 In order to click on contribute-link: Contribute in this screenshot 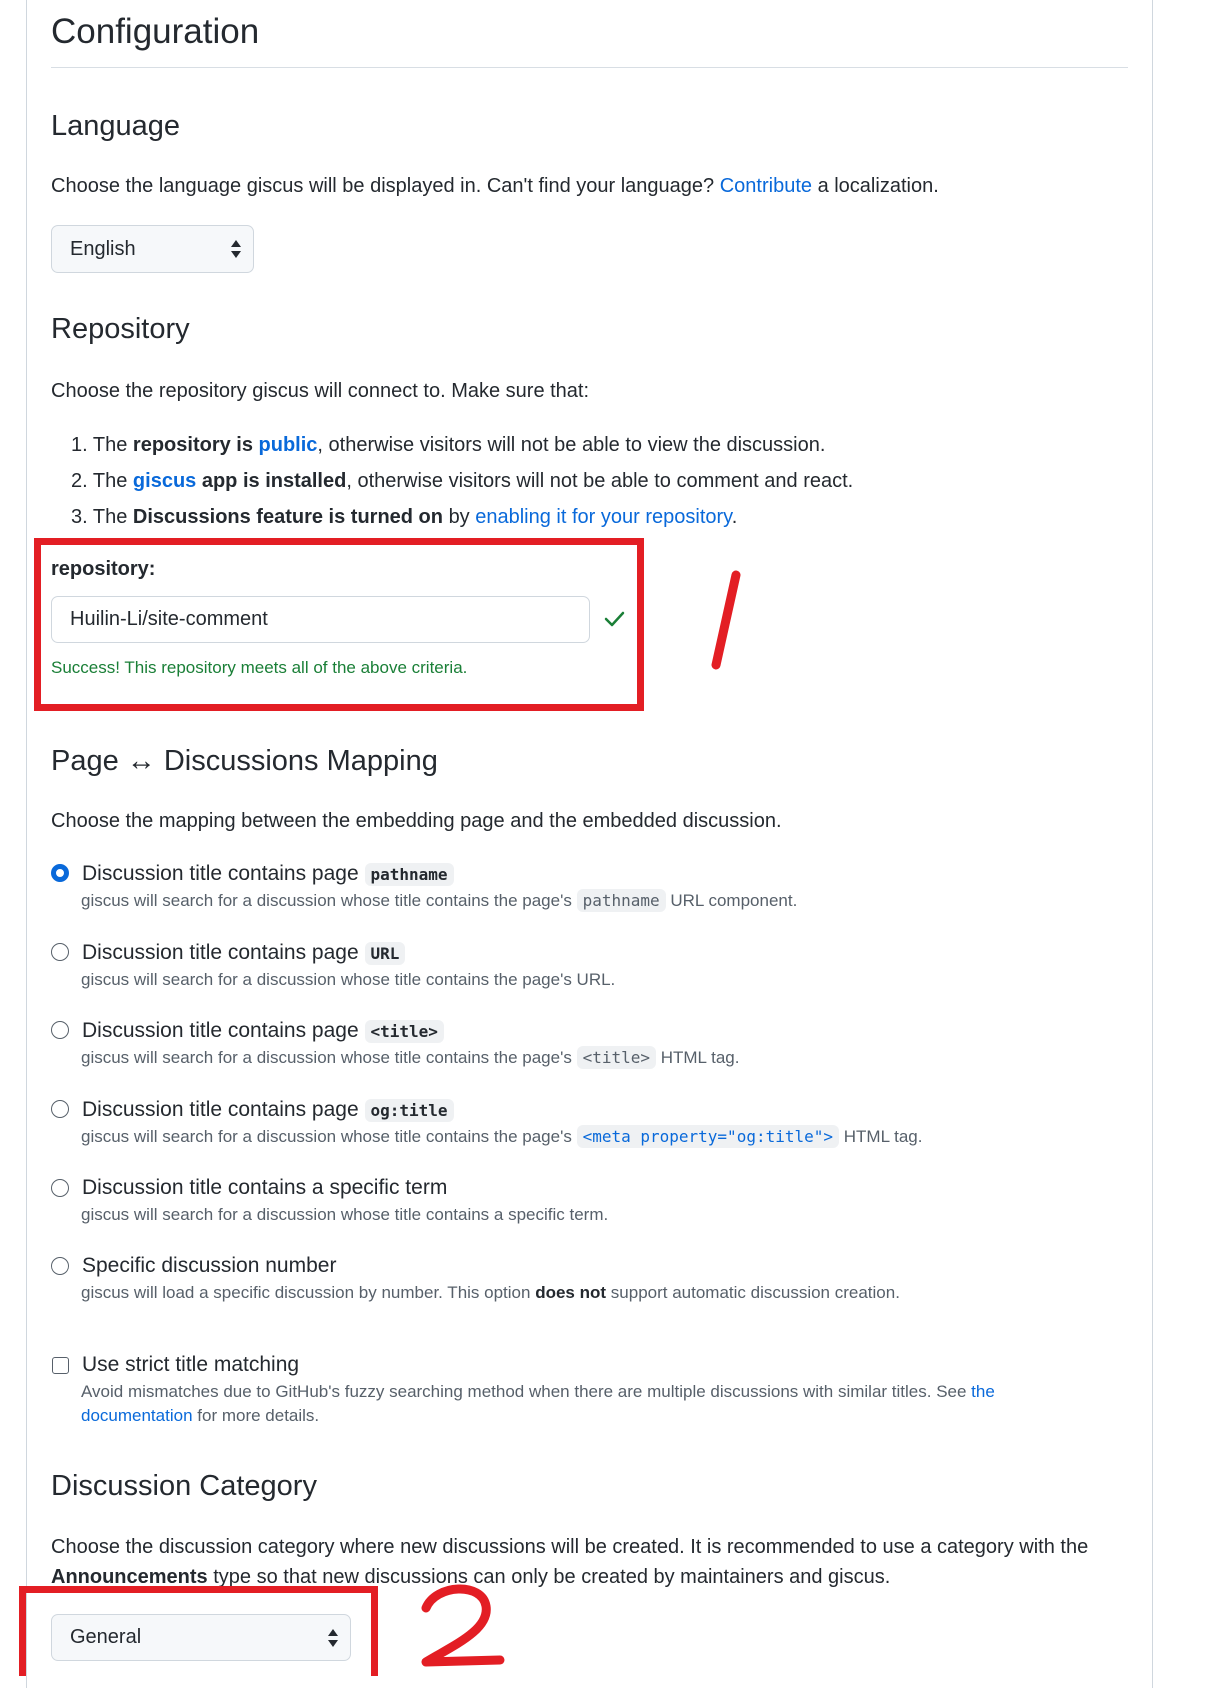, I will do `click(766, 186)`.